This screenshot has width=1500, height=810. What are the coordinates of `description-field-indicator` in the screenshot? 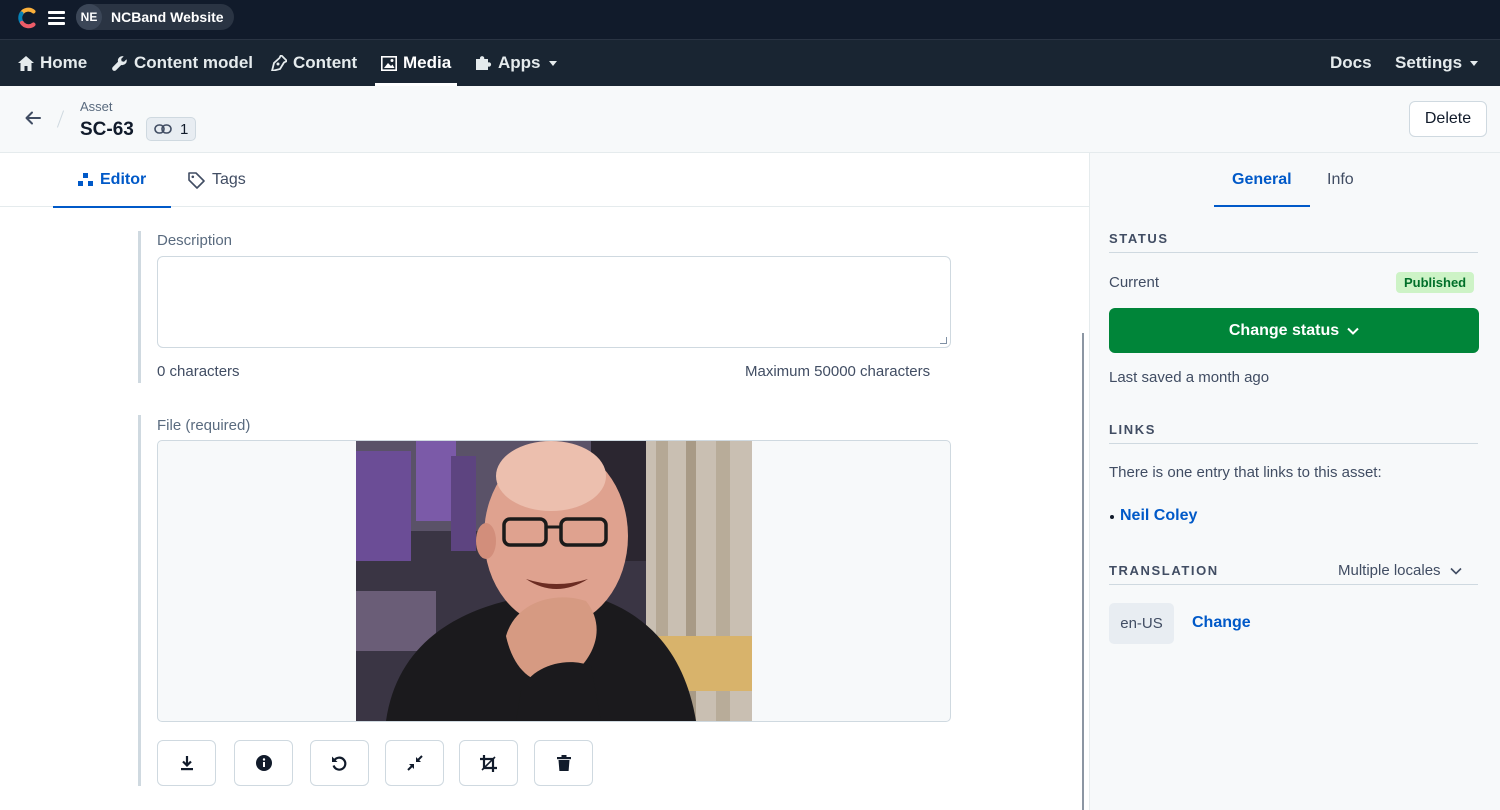 It's located at (139, 307).